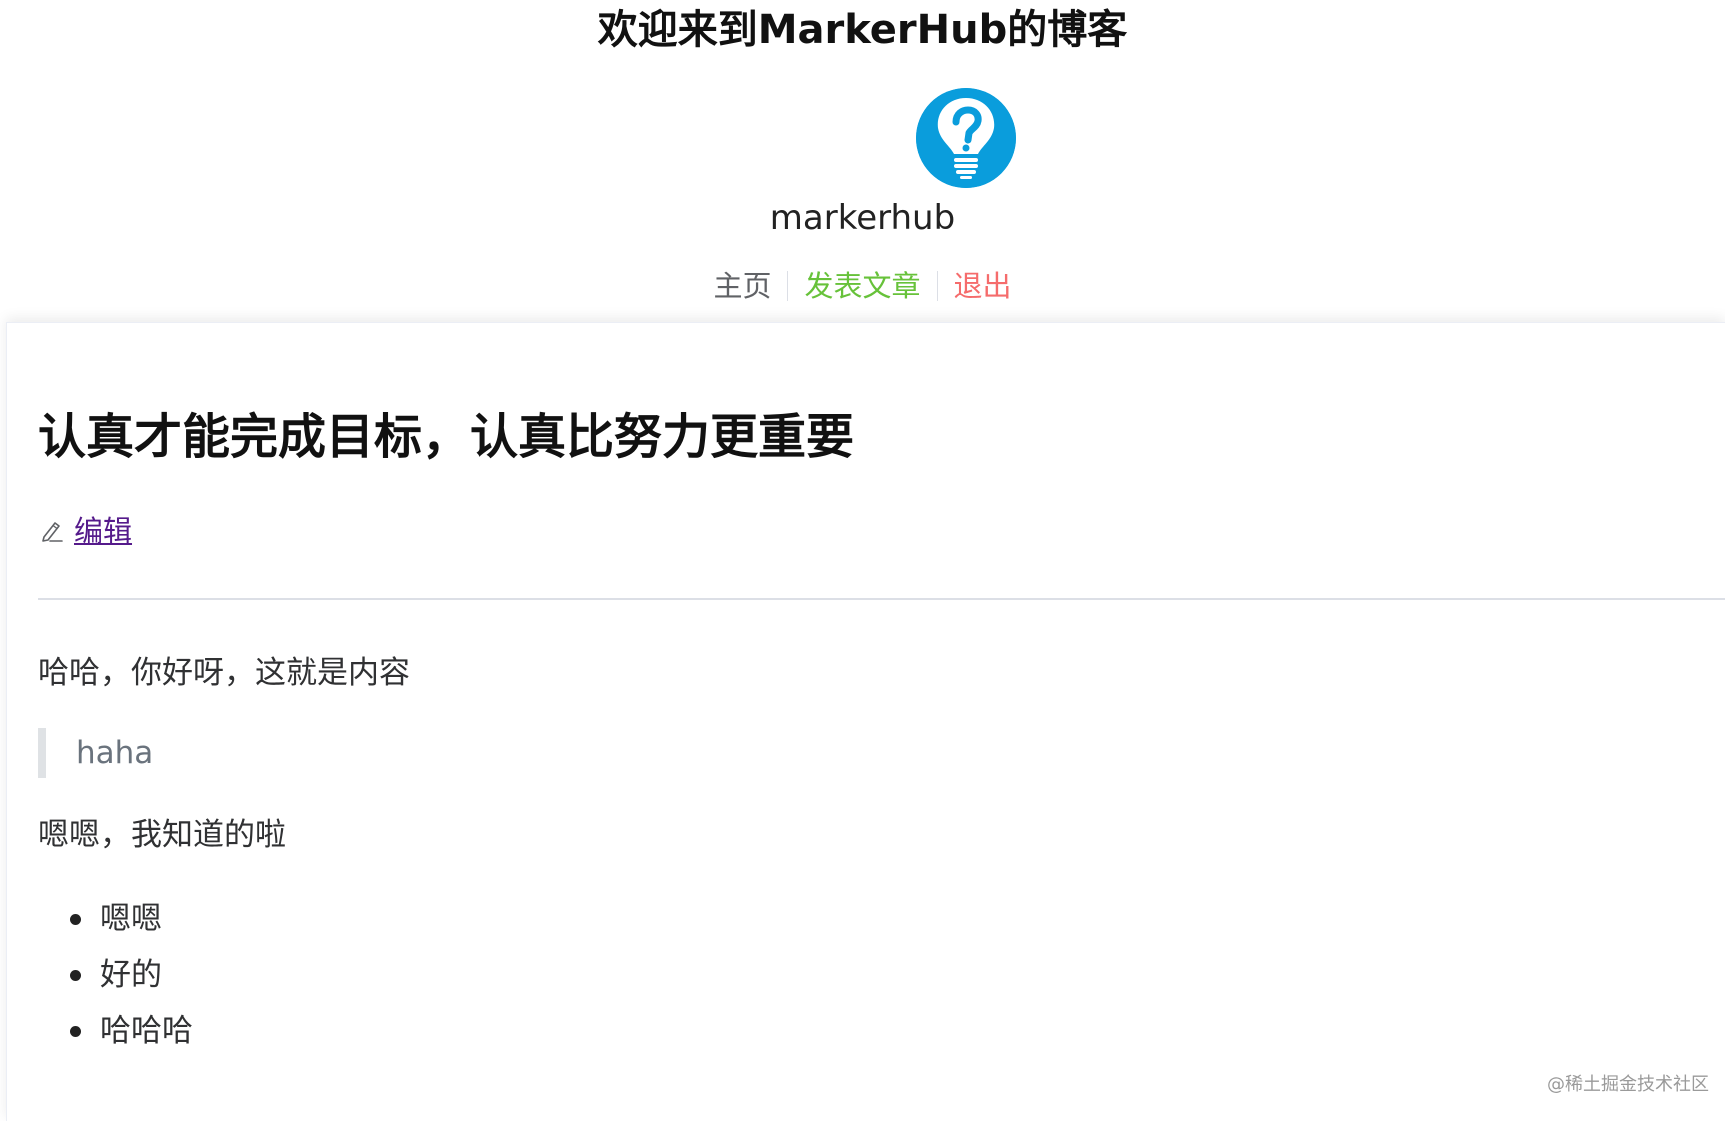 Image resolution: width=1725 pixels, height=1121 pixels. Describe the element at coordinates (95, 753) in the screenshot. I see `post-blockquote: haha` at that location.